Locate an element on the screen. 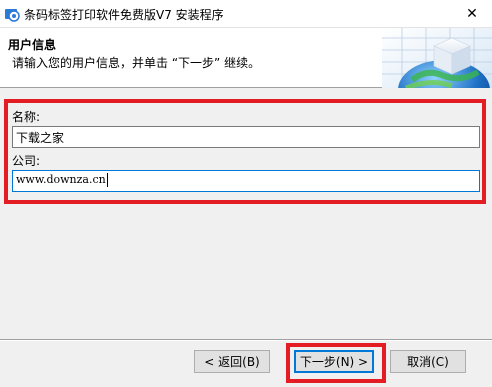 This screenshot has height=387, width=492. window-title: 条码标签打印软件免费版V7 安装程序 is located at coordinates (124, 15).